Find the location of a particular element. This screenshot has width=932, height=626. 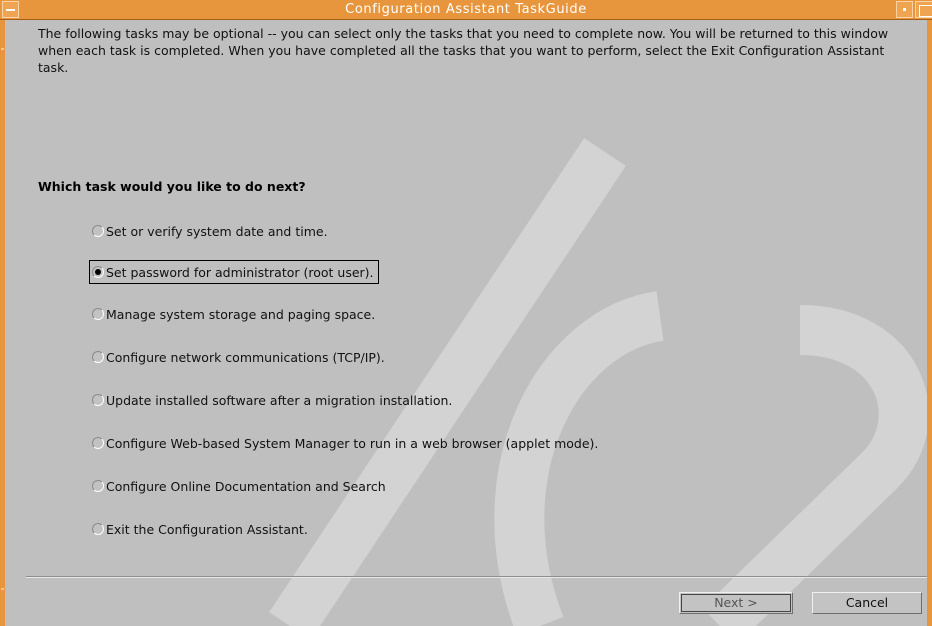

option-label: Manage system storage and paging space. is located at coordinates (241, 314).